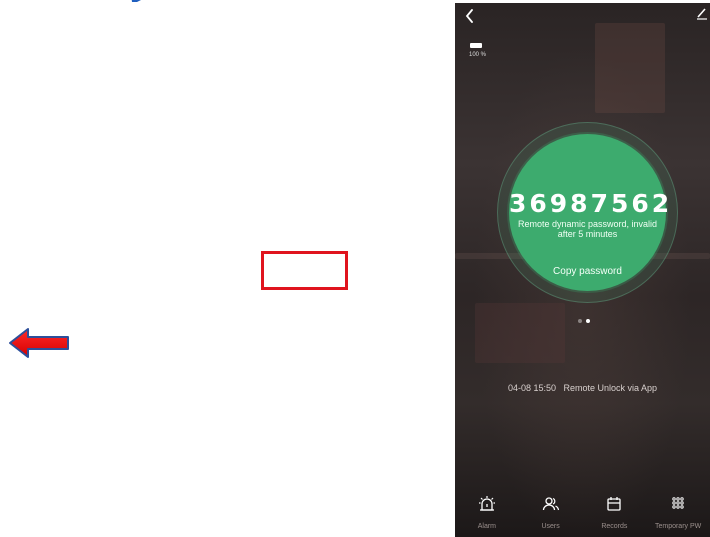  Describe the element at coordinates (550, 526) in the screenshot. I see `nav-users-label: Users` at that location.